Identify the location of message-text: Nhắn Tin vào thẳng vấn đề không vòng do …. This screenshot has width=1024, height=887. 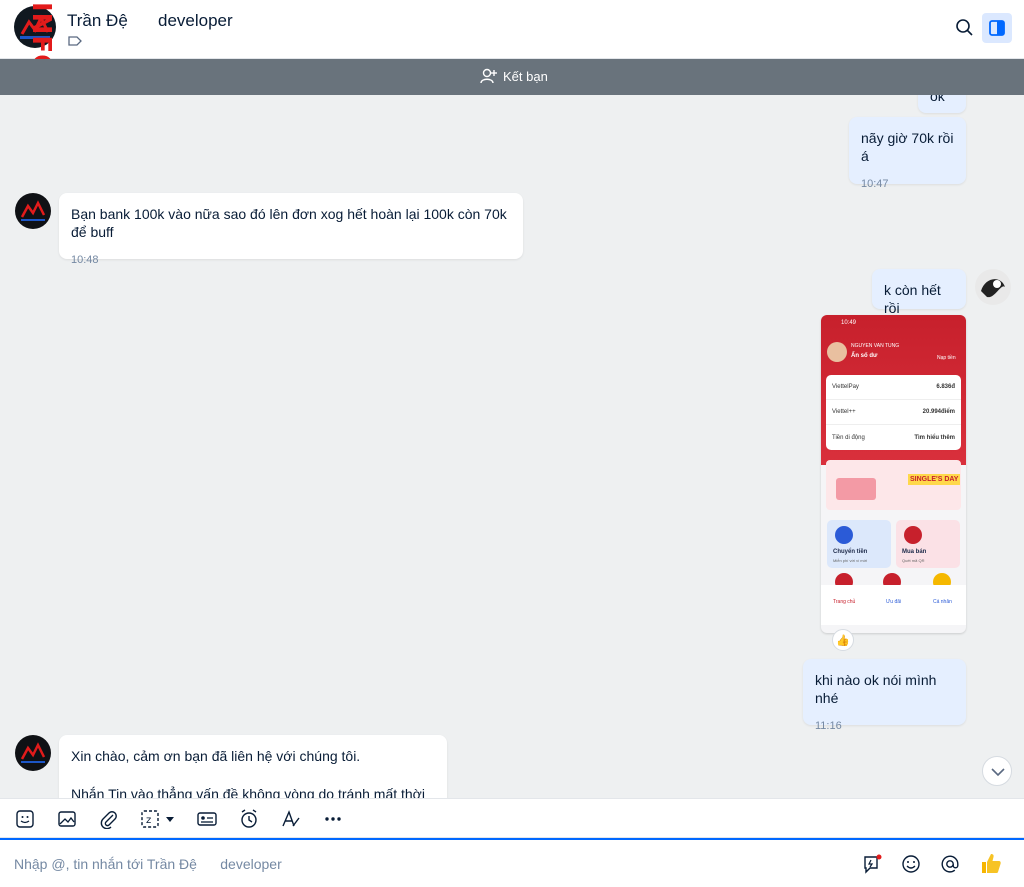
(248, 792).